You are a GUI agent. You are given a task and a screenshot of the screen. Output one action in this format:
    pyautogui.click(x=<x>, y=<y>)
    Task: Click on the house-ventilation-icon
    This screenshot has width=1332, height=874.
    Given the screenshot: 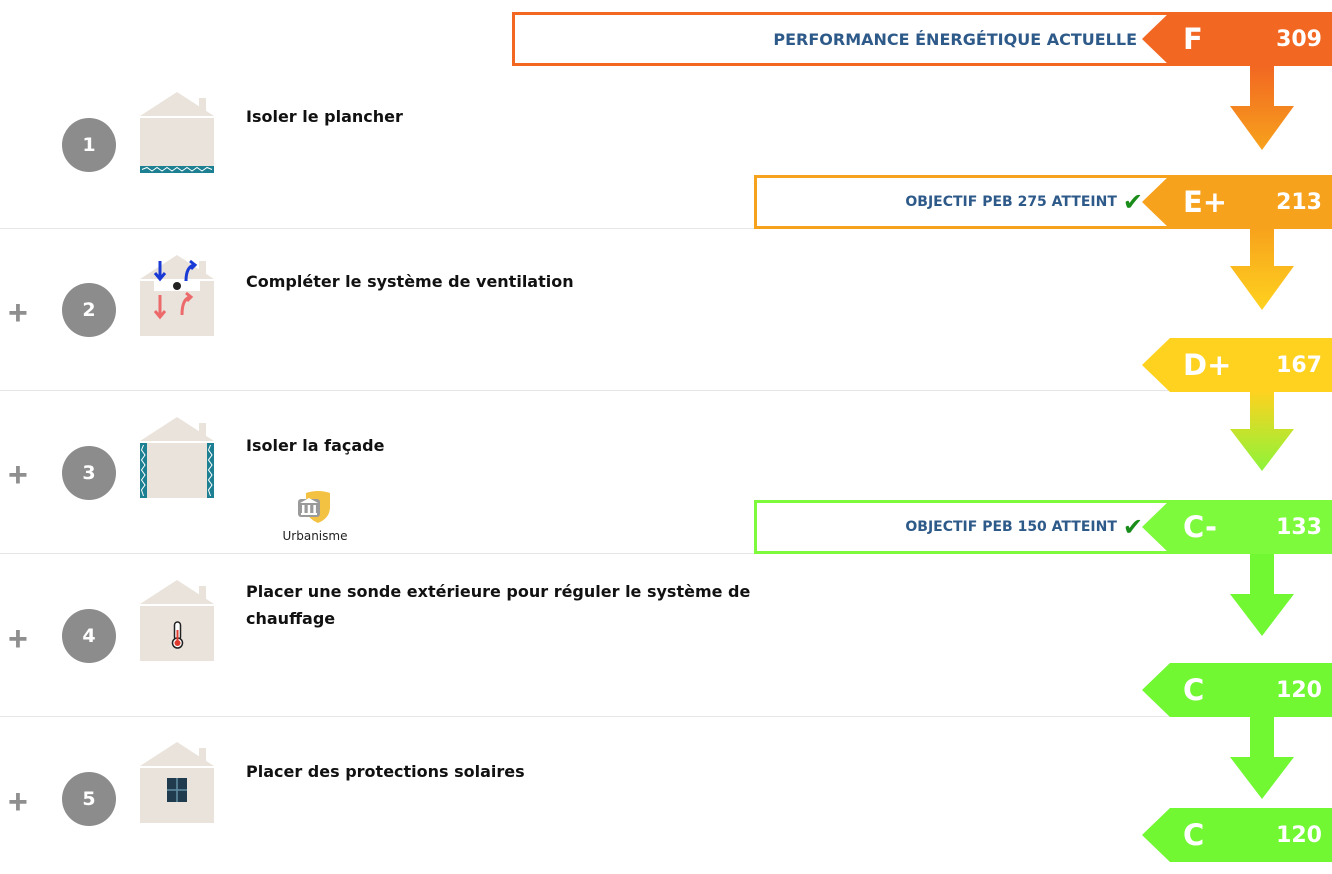 What is the action you would take?
    pyautogui.click(x=177, y=295)
    